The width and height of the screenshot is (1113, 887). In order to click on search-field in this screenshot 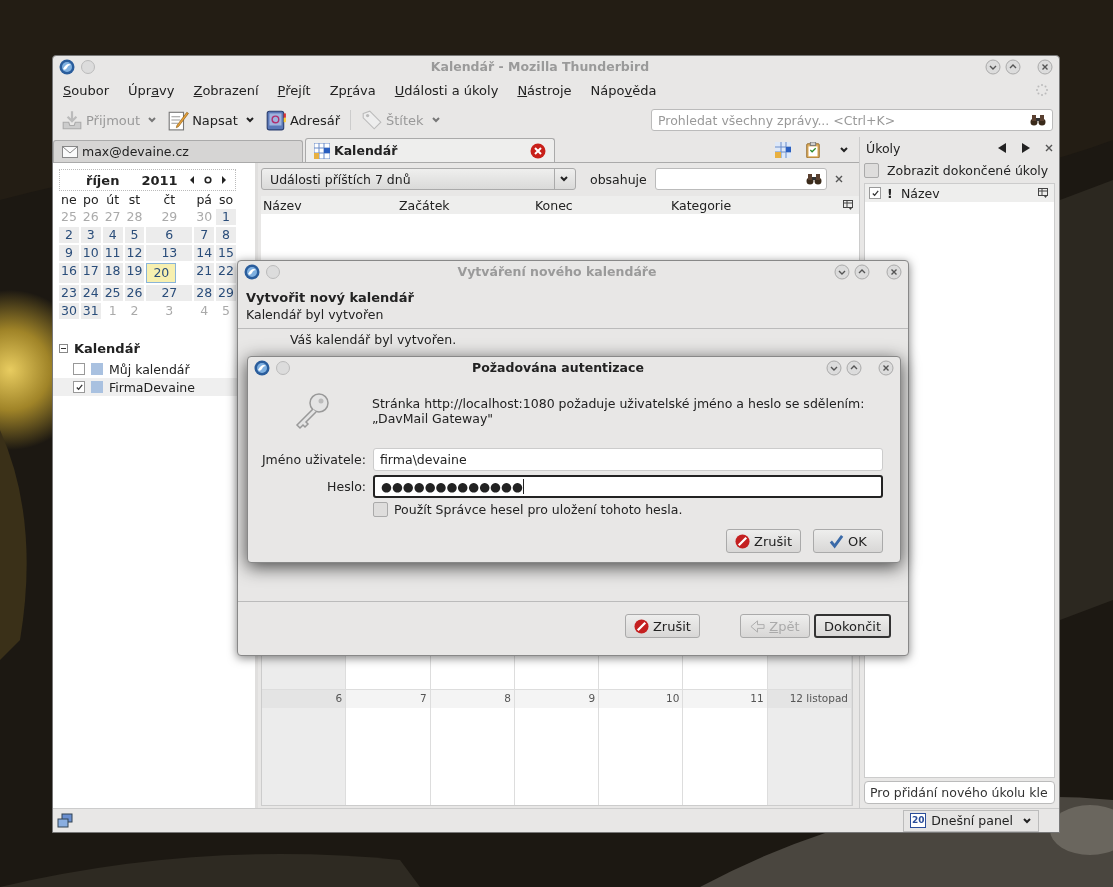, I will do `click(740, 179)`.